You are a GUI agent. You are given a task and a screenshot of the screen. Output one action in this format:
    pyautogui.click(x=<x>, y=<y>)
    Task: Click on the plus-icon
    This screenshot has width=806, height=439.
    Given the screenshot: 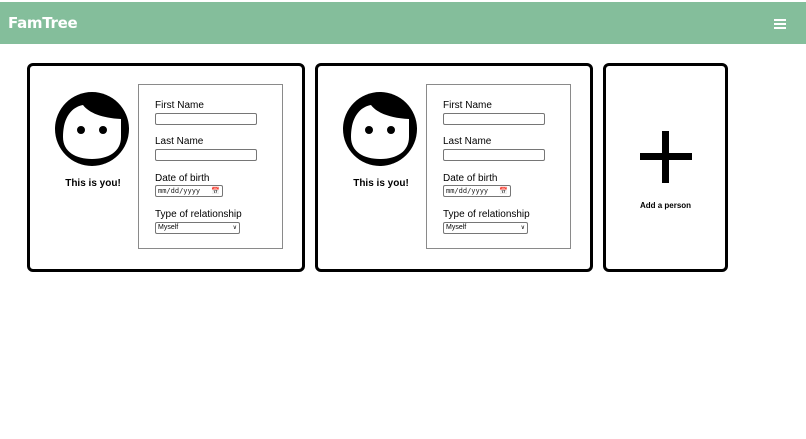 What is the action you would take?
    pyautogui.click(x=666, y=157)
    